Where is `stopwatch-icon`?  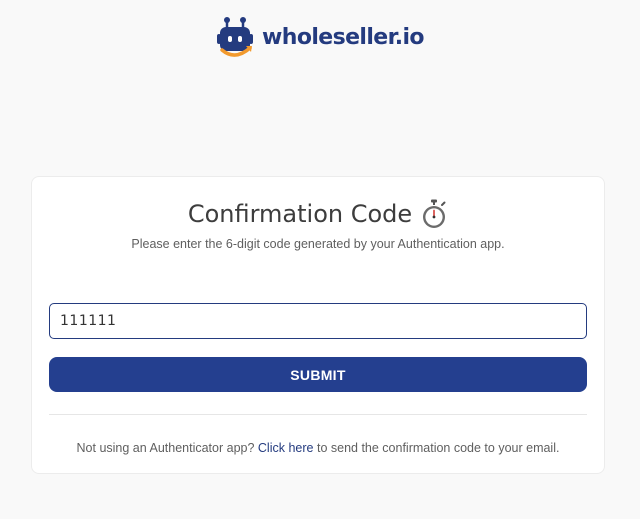
stopwatch-icon is located at coordinates (434, 213).